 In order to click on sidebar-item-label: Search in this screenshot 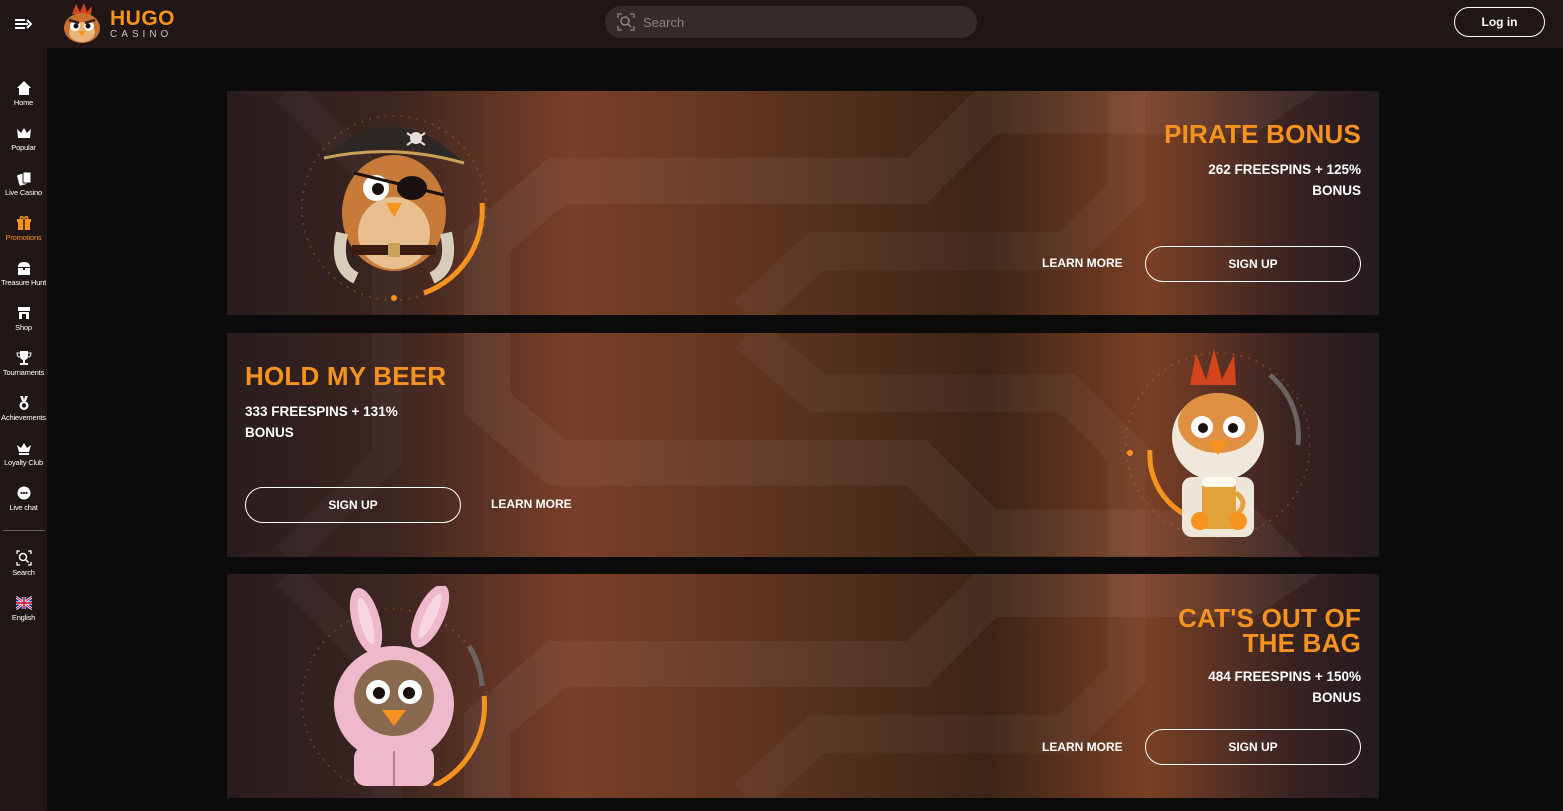, I will do `click(23, 572)`.